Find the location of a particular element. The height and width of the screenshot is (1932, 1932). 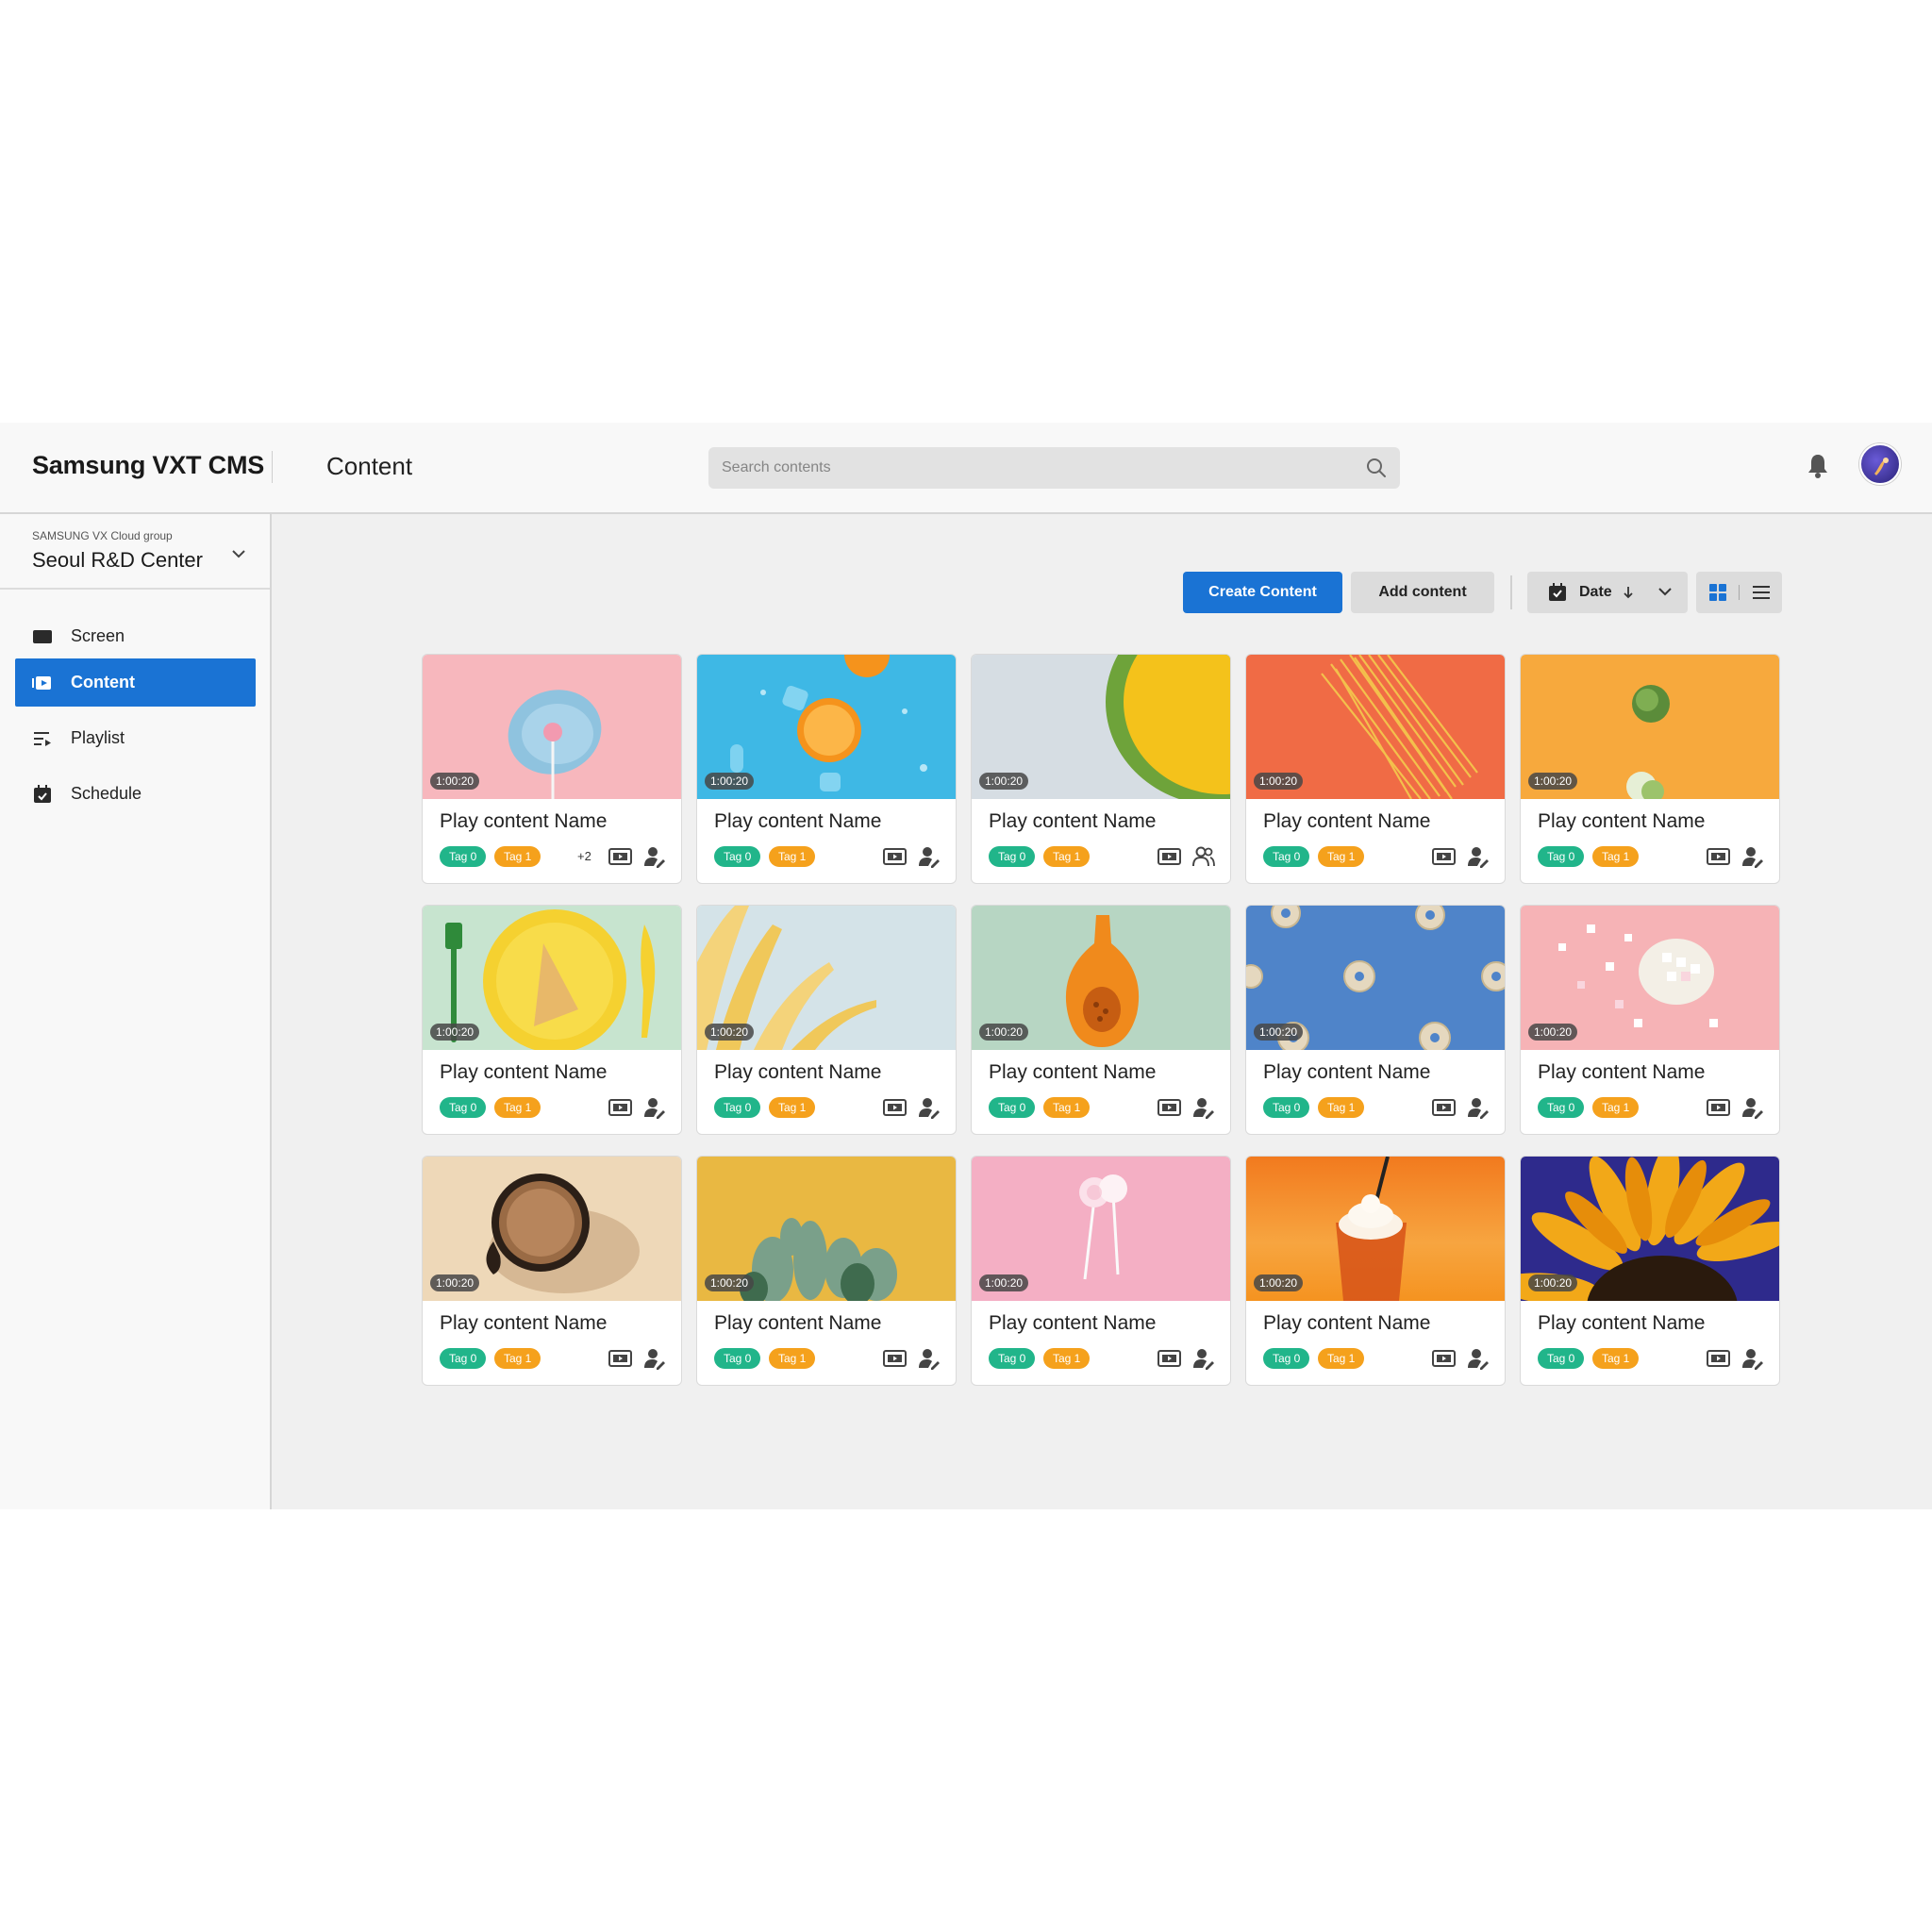

content-card: 1:00:20 Play content Name Tag 0 Tag 1 +2 is located at coordinates (552, 769).